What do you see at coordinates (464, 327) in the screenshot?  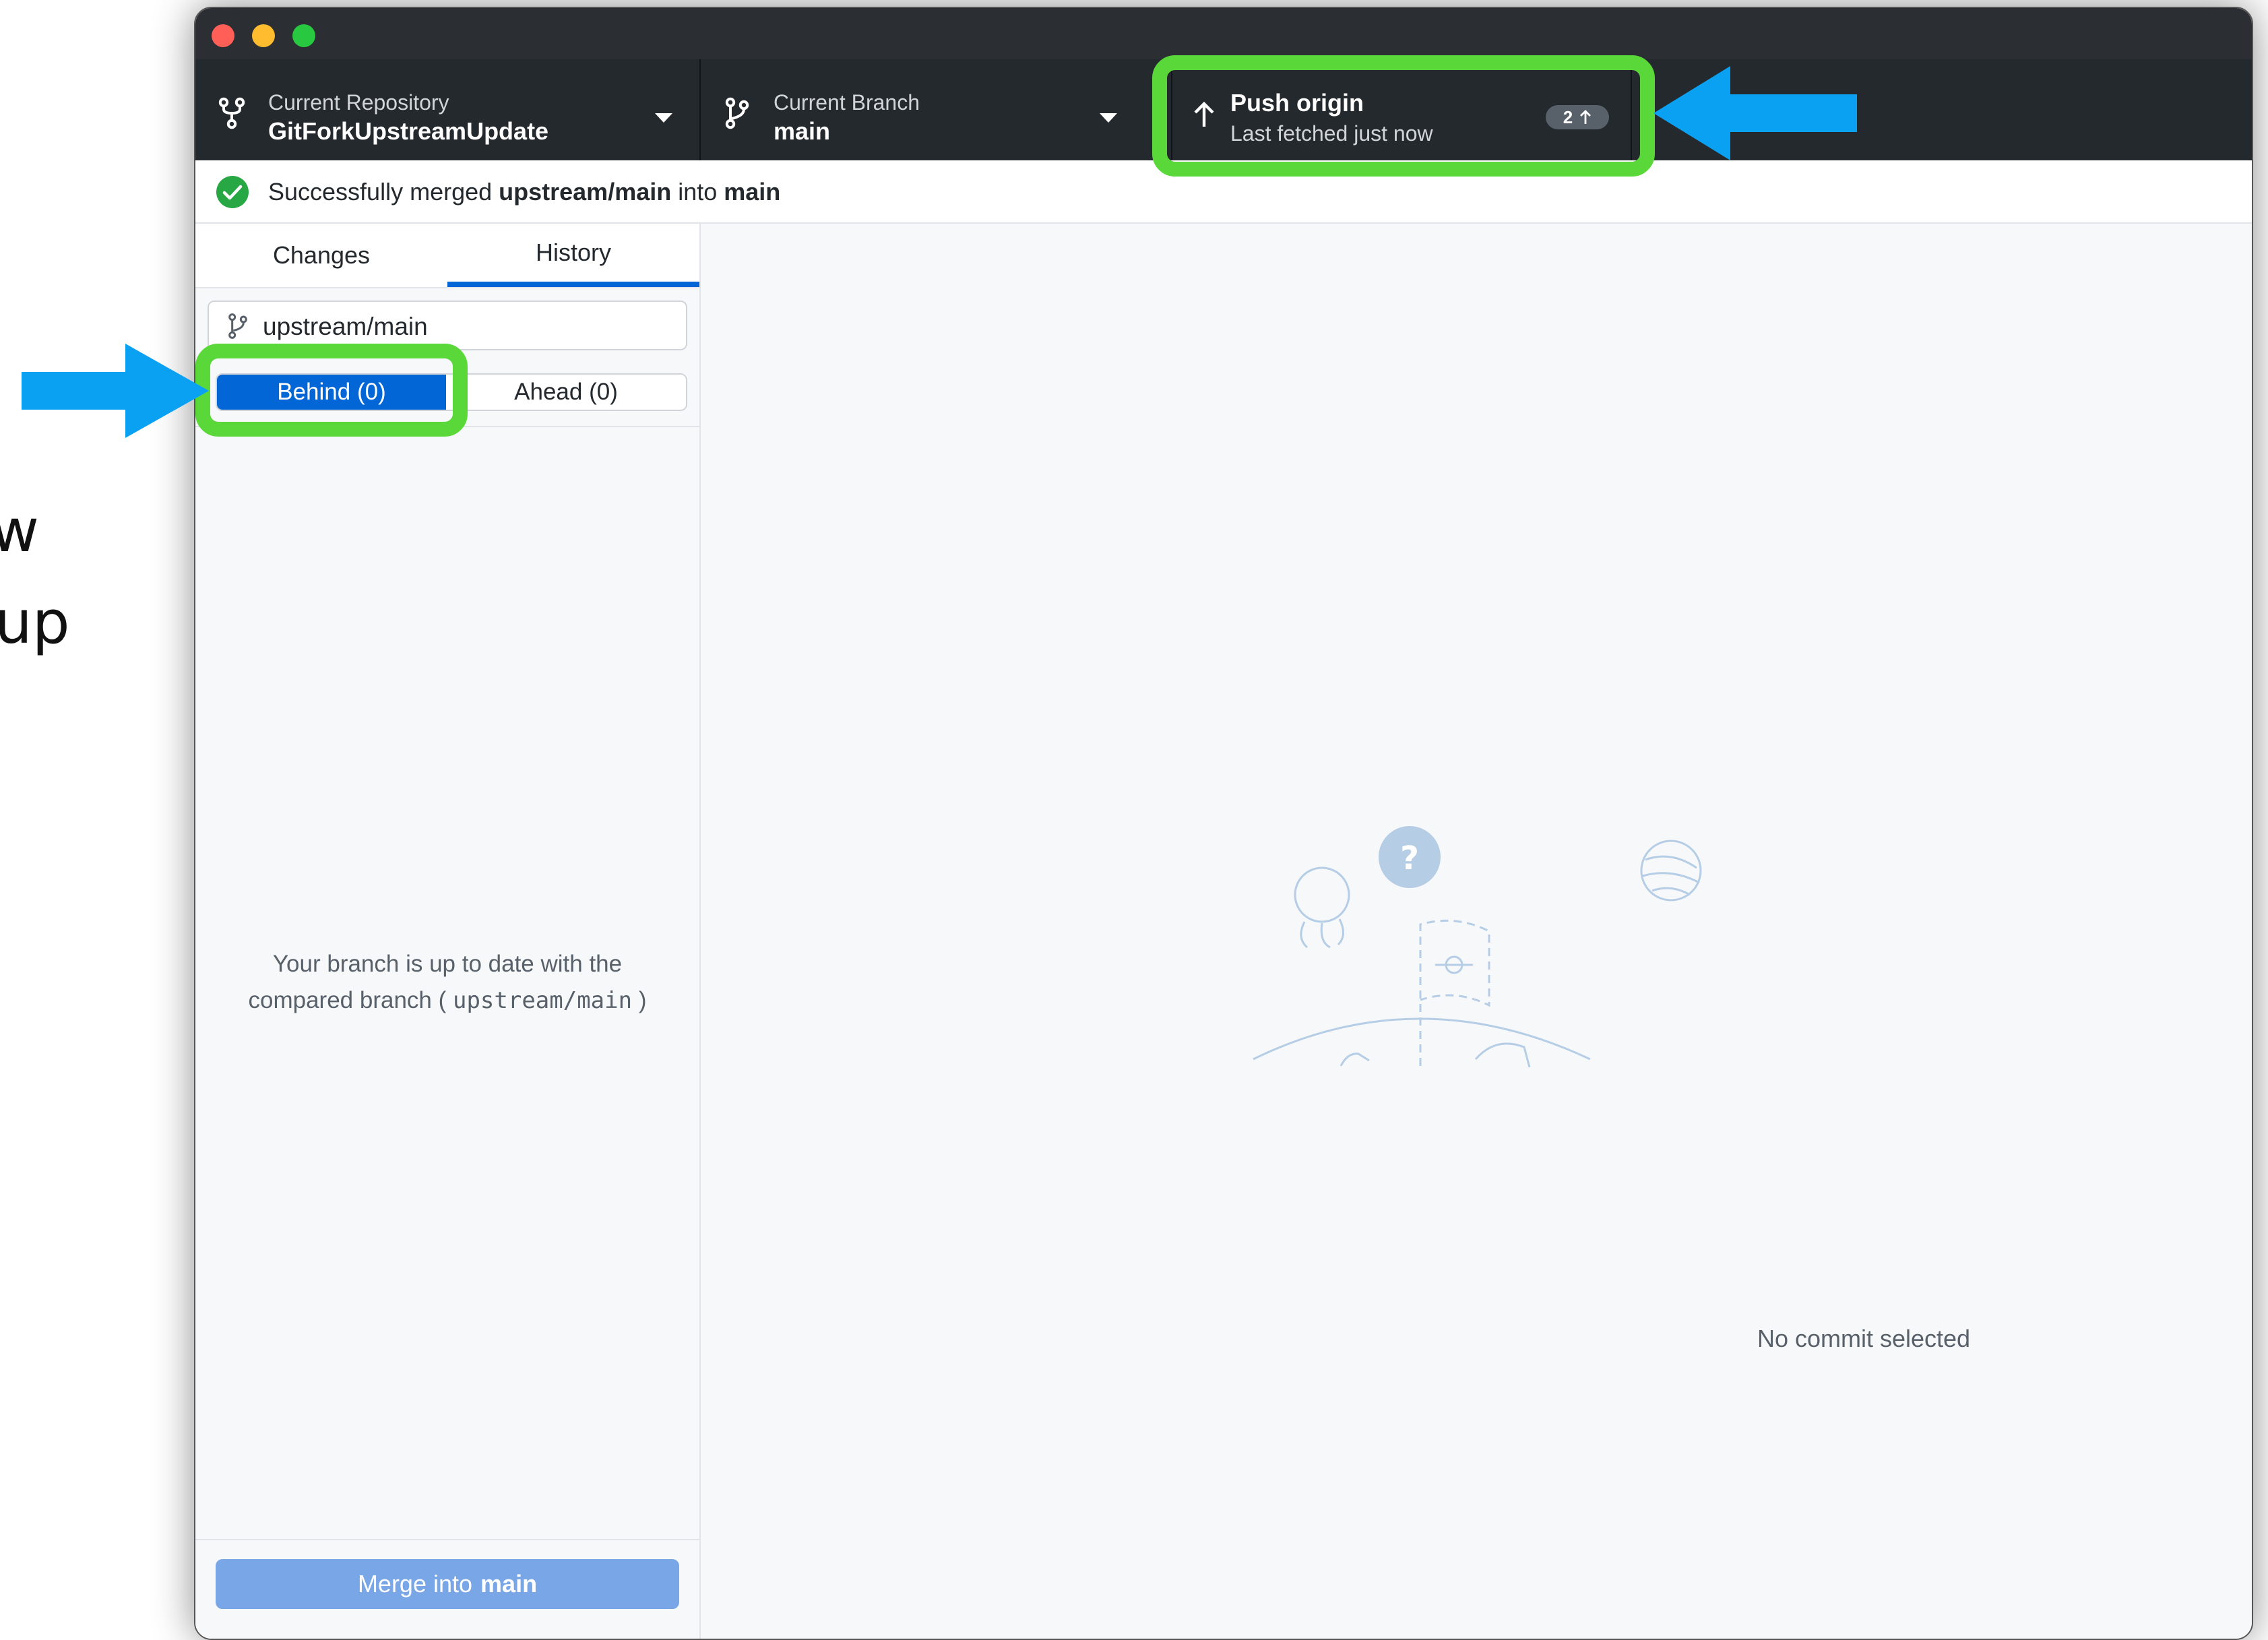 I see `compare-branch-input` at bounding box center [464, 327].